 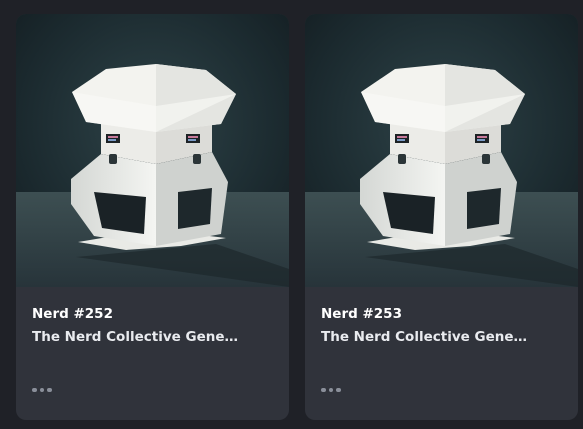 What do you see at coordinates (152, 314) in the screenshot?
I see `nft-name: Nerd #252` at bounding box center [152, 314].